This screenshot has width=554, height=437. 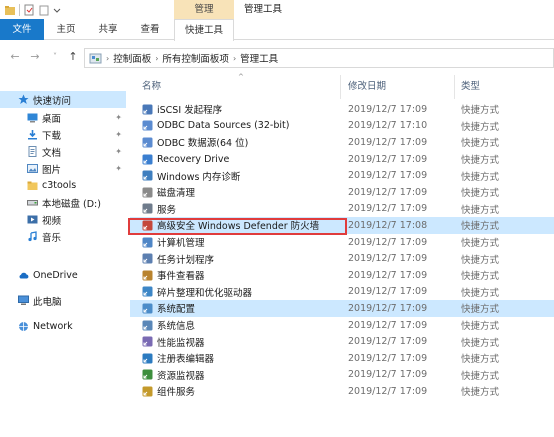 What do you see at coordinates (59, 185) in the screenshot?
I see `nav-label: c3tools` at bounding box center [59, 185].